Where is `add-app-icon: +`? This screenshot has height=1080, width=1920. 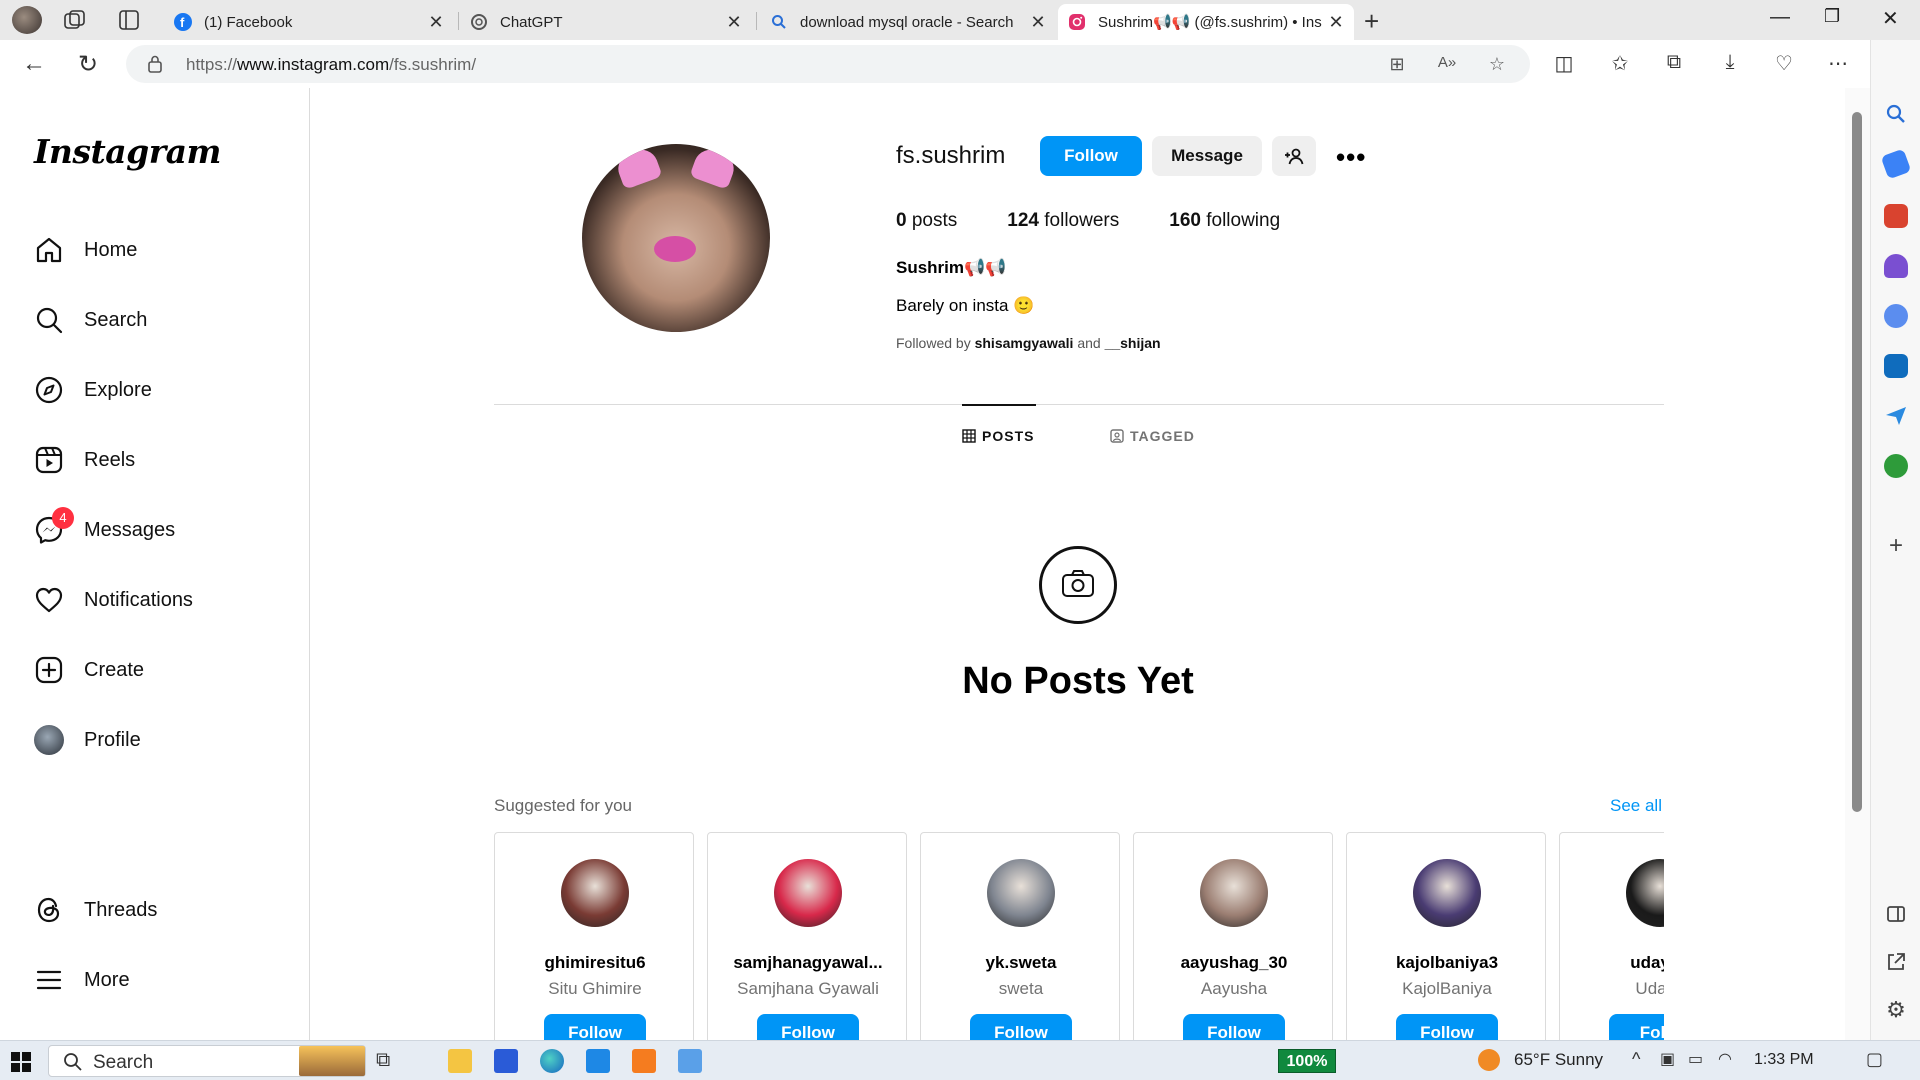 add-app-icon: + is located at coordinates (1896, 546).